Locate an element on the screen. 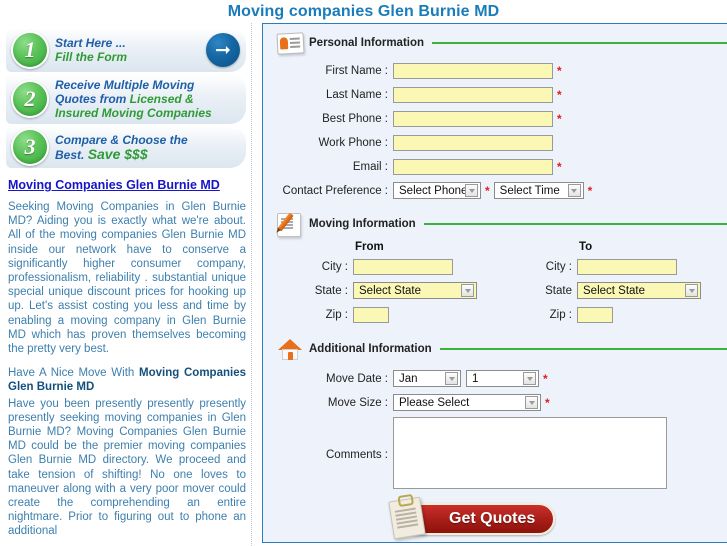  label-to-city: City : is located at coordinates (558, 266).